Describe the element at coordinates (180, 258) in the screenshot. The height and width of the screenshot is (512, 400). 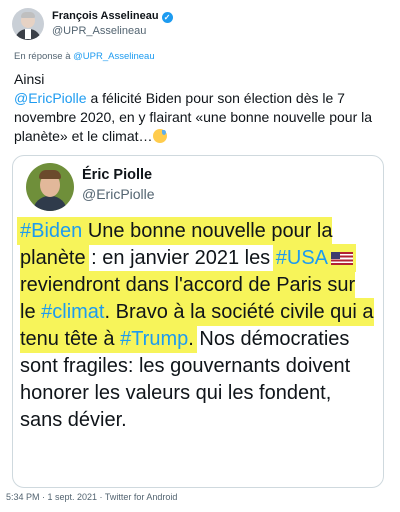
I see `quoted-segment-2: : en janvier 2021 les` at that location.